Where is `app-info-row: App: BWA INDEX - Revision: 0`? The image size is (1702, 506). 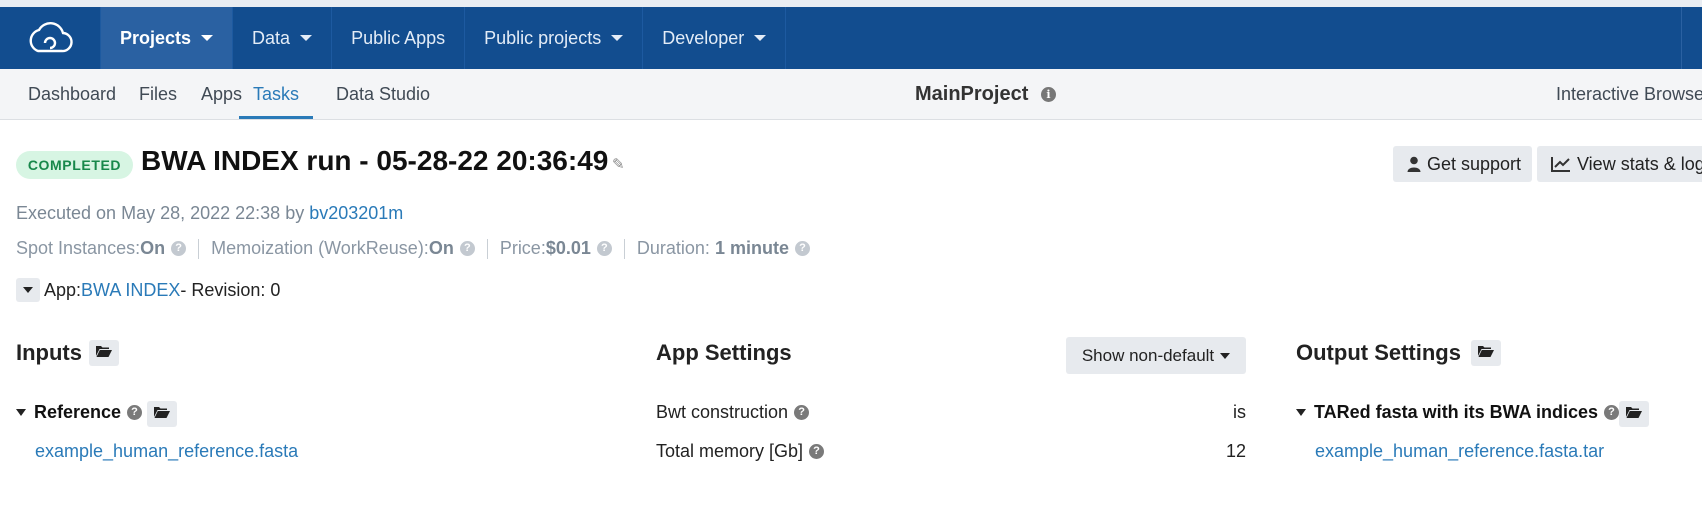 app-info-row: App: BWA INDEX - Revision: 0 is located at coordinates (148, 290).